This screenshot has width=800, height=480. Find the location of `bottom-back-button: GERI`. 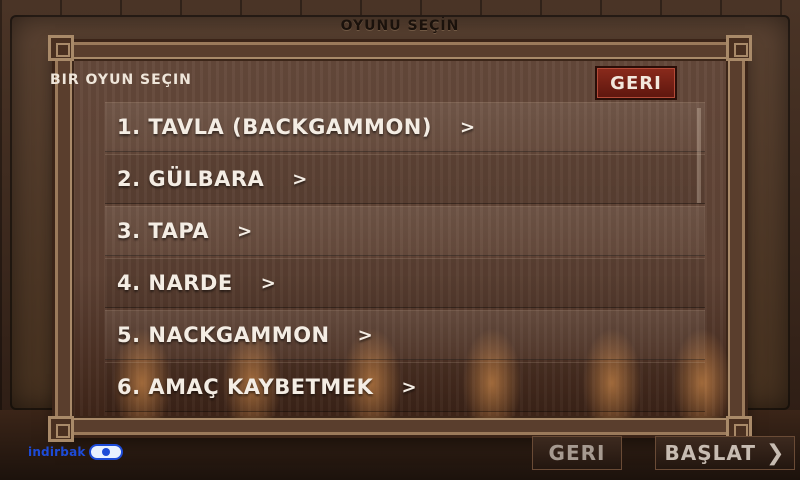

bottom-back-button: GERI is located at coordinates (577, 453).